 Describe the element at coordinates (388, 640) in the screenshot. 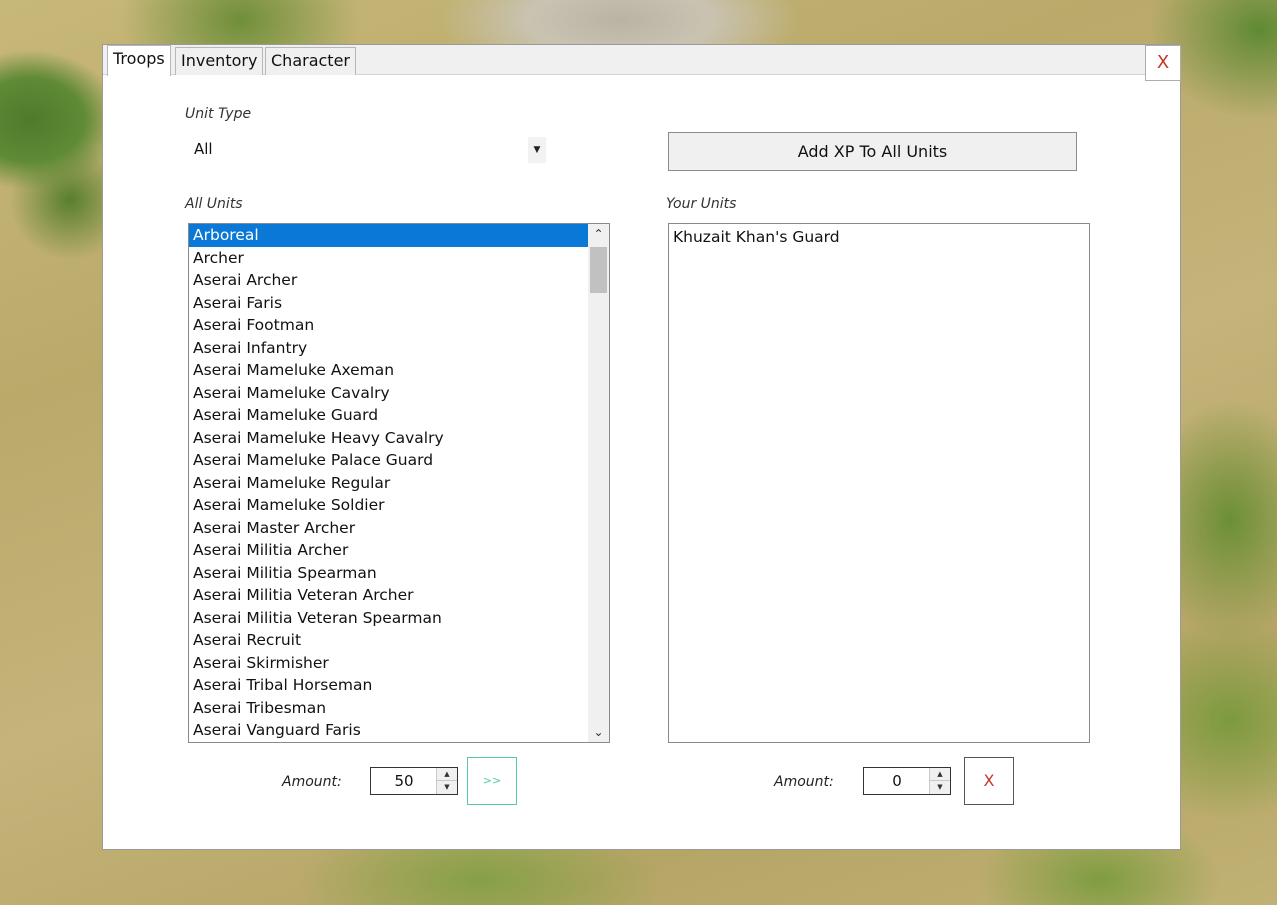

I see `list-item: Aserai Recruit` at that location.